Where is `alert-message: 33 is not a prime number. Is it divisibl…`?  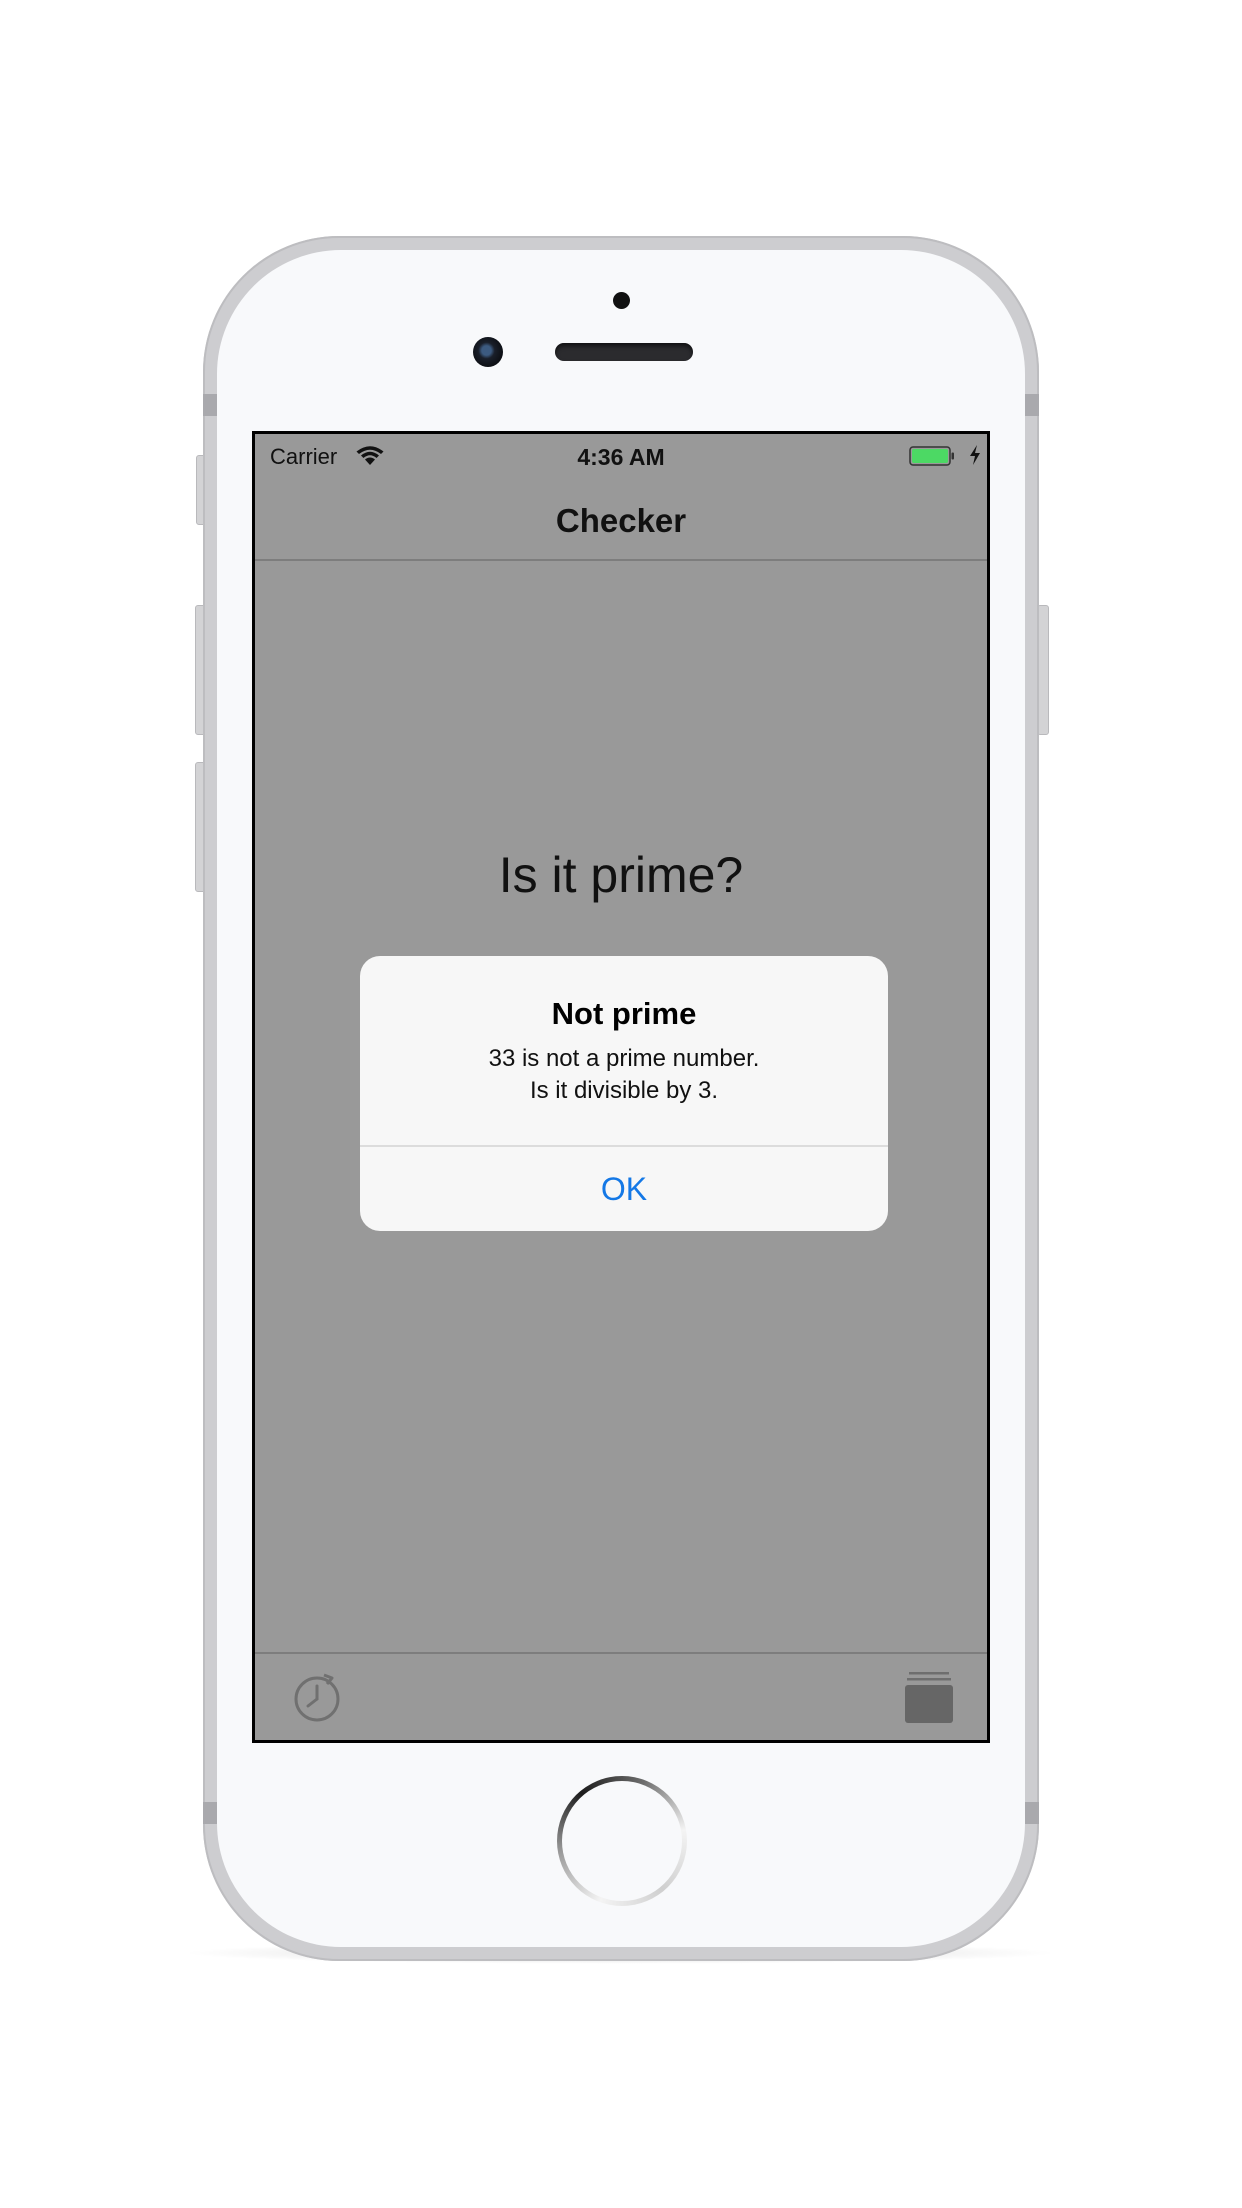 alert-message: 33 is not a prime number. Is it divisibl… is located at coordinates (624, 1075).